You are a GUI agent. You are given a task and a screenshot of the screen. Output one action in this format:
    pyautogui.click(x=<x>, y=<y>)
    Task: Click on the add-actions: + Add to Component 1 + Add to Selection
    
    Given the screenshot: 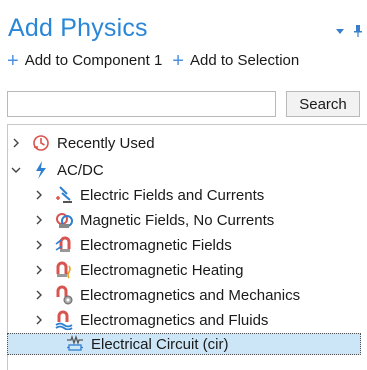 What is the action you would take?
    pyautogui.click(x=153, y=60)
    